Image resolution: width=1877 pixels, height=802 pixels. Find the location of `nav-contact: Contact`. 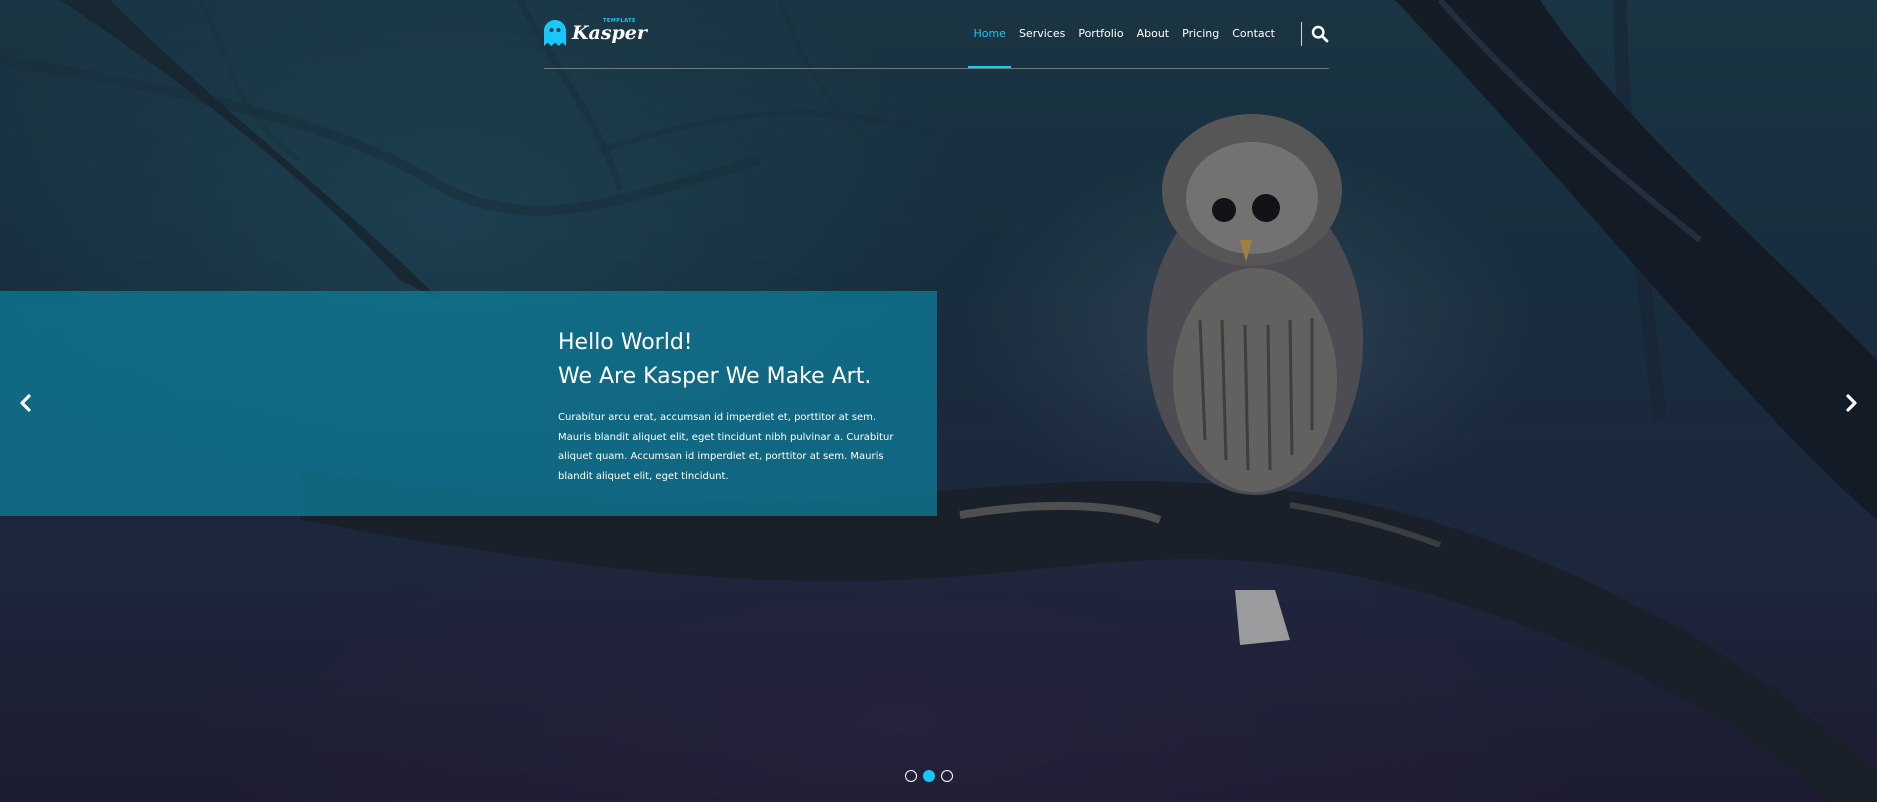

nav-contact: Contact is located at coordinates (1253, 34).